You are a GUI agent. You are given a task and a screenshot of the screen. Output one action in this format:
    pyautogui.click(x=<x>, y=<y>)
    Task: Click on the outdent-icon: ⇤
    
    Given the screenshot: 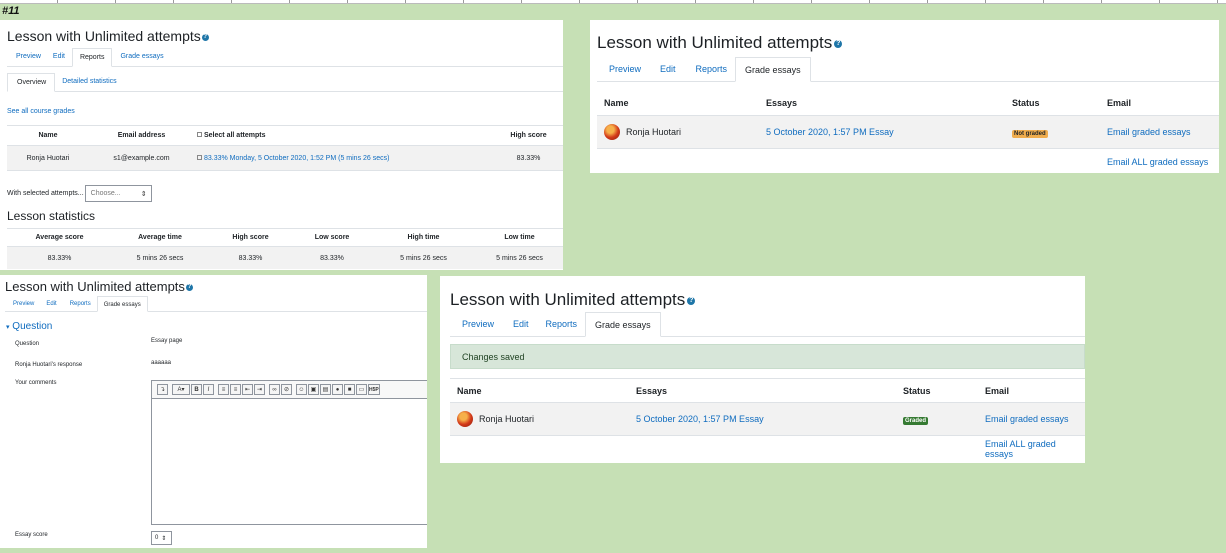 What is the action you would take?
    pyautogui.click(x=247, y=389)
    